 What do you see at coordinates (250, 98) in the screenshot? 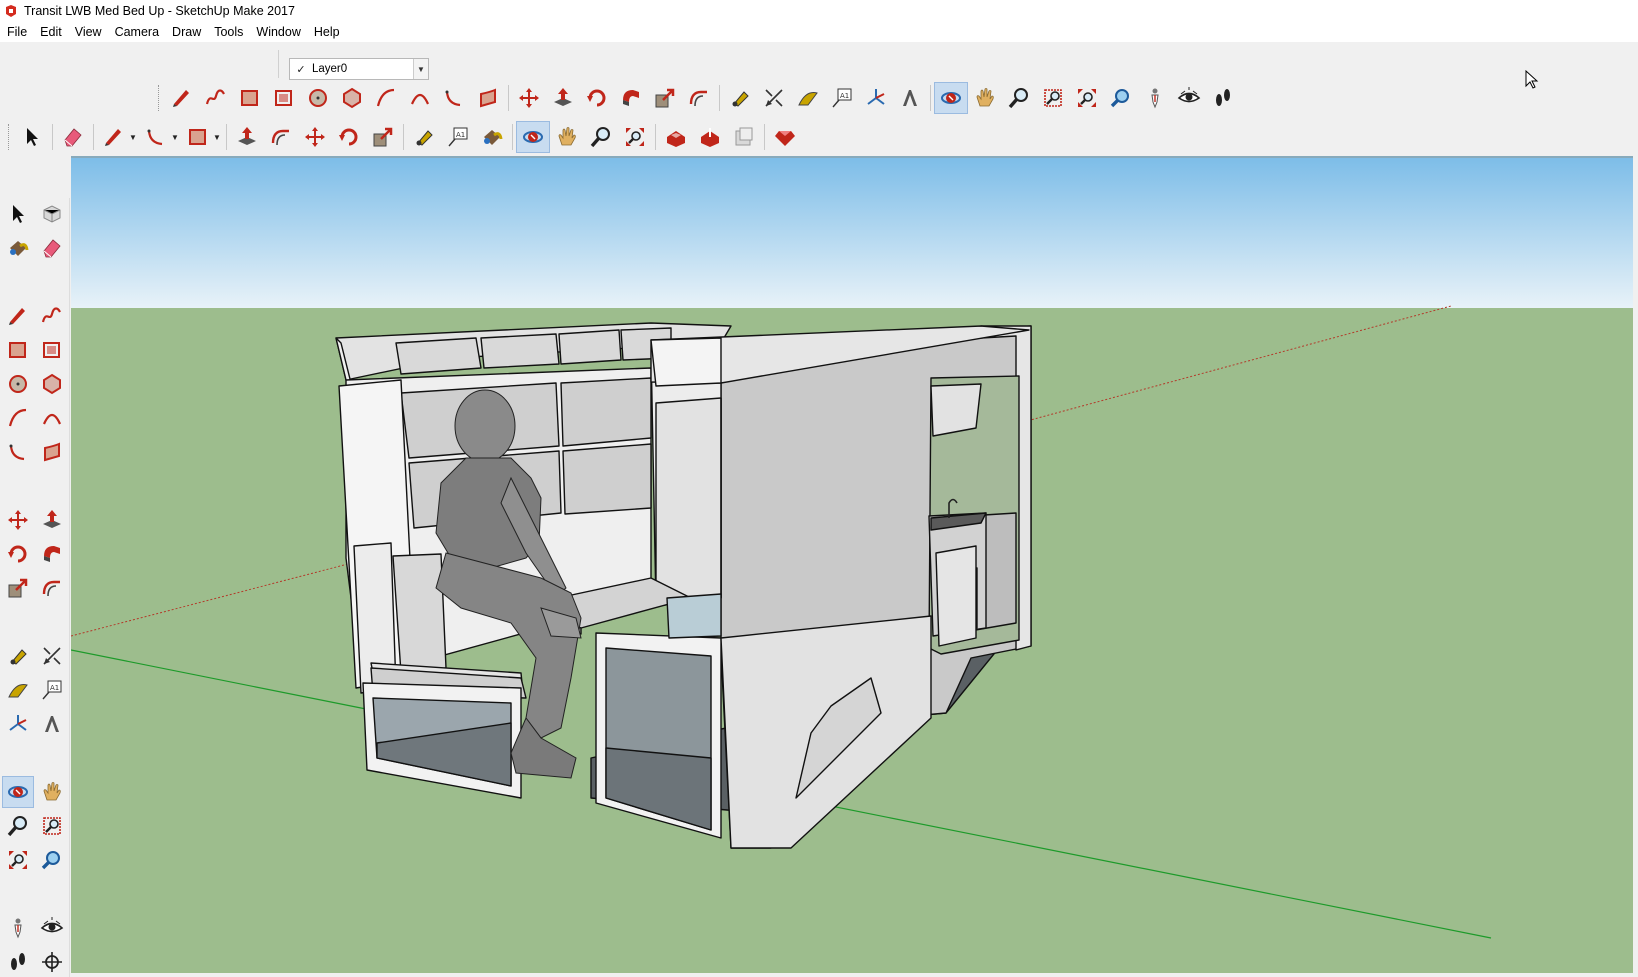
I see `rectangle-tool-button` at bounding box center [250, 98].